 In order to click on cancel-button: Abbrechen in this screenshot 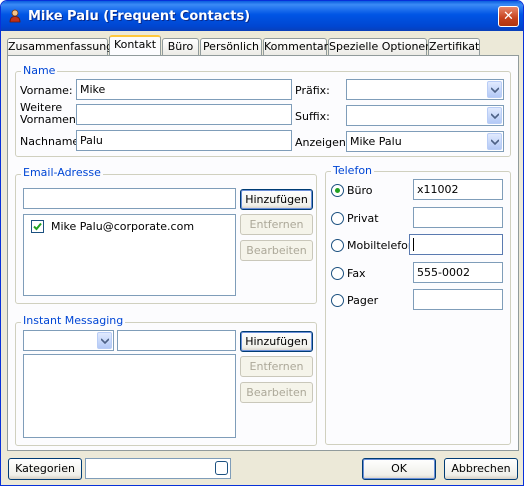, I will do `click(481, 469)`.